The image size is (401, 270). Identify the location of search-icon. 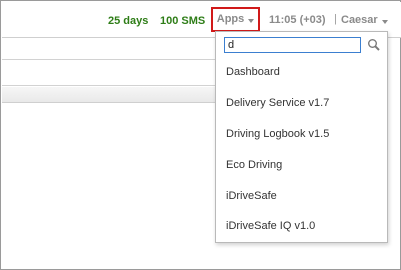
(374, 45).